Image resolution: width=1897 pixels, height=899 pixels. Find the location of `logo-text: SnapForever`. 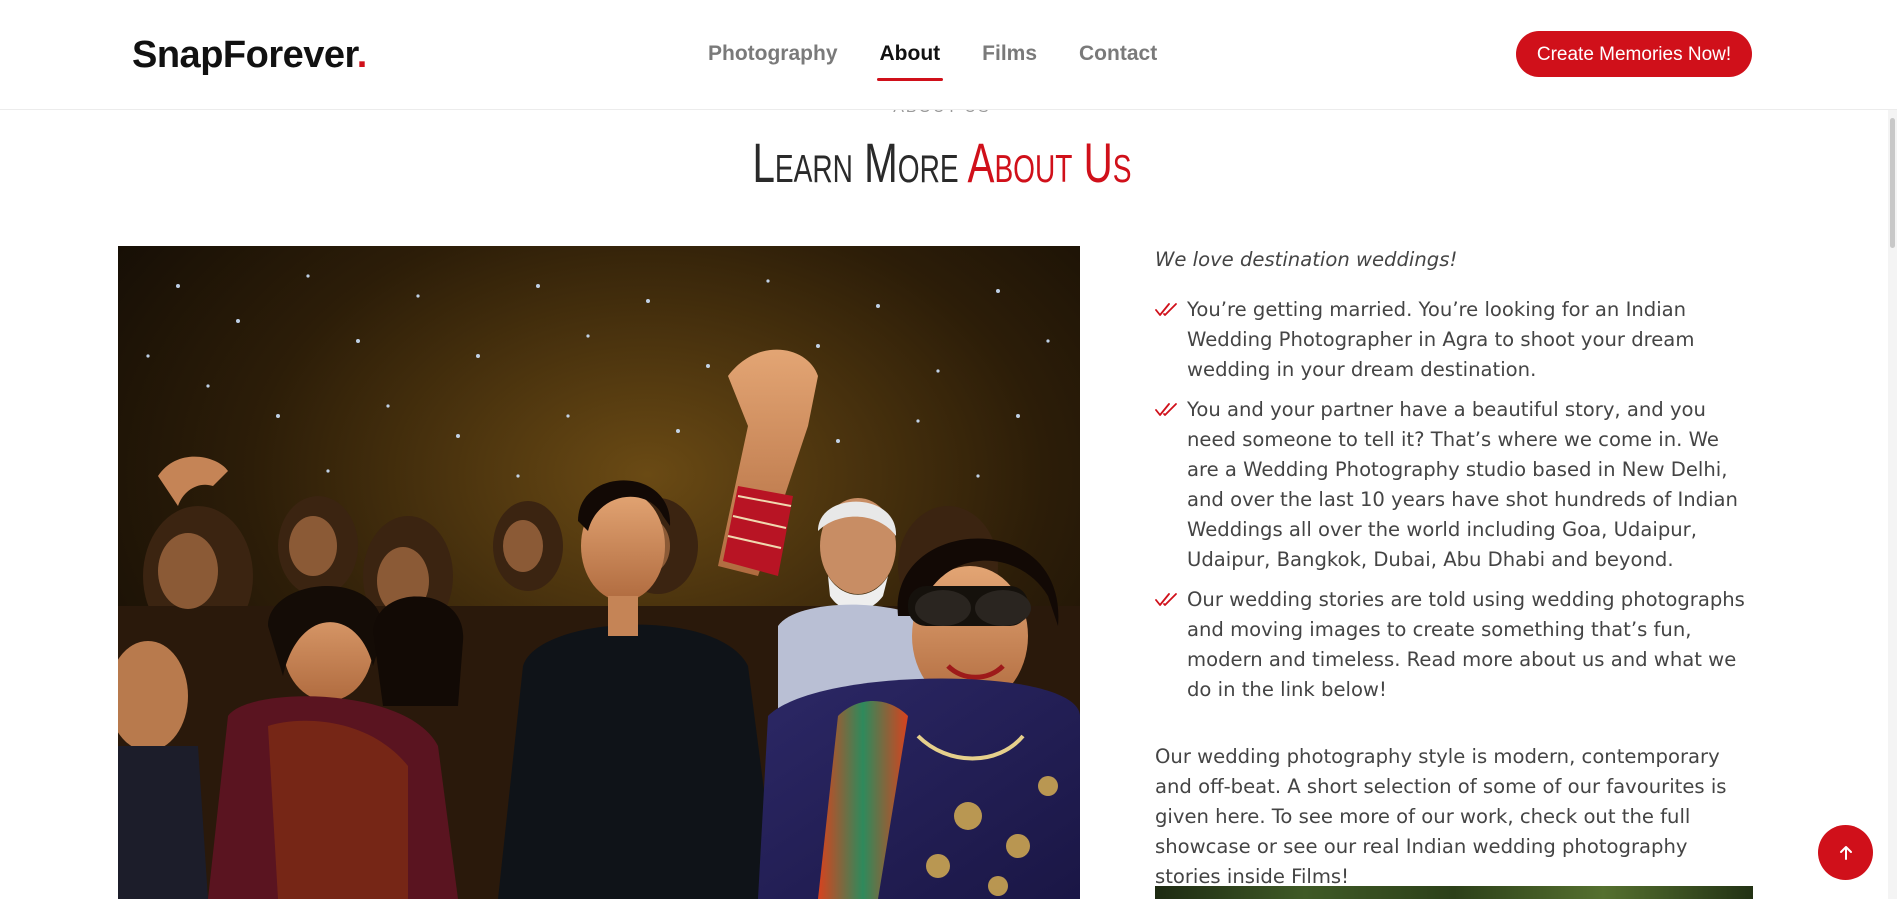

logo-text: SnapForever is located at coordinates (244, 55).